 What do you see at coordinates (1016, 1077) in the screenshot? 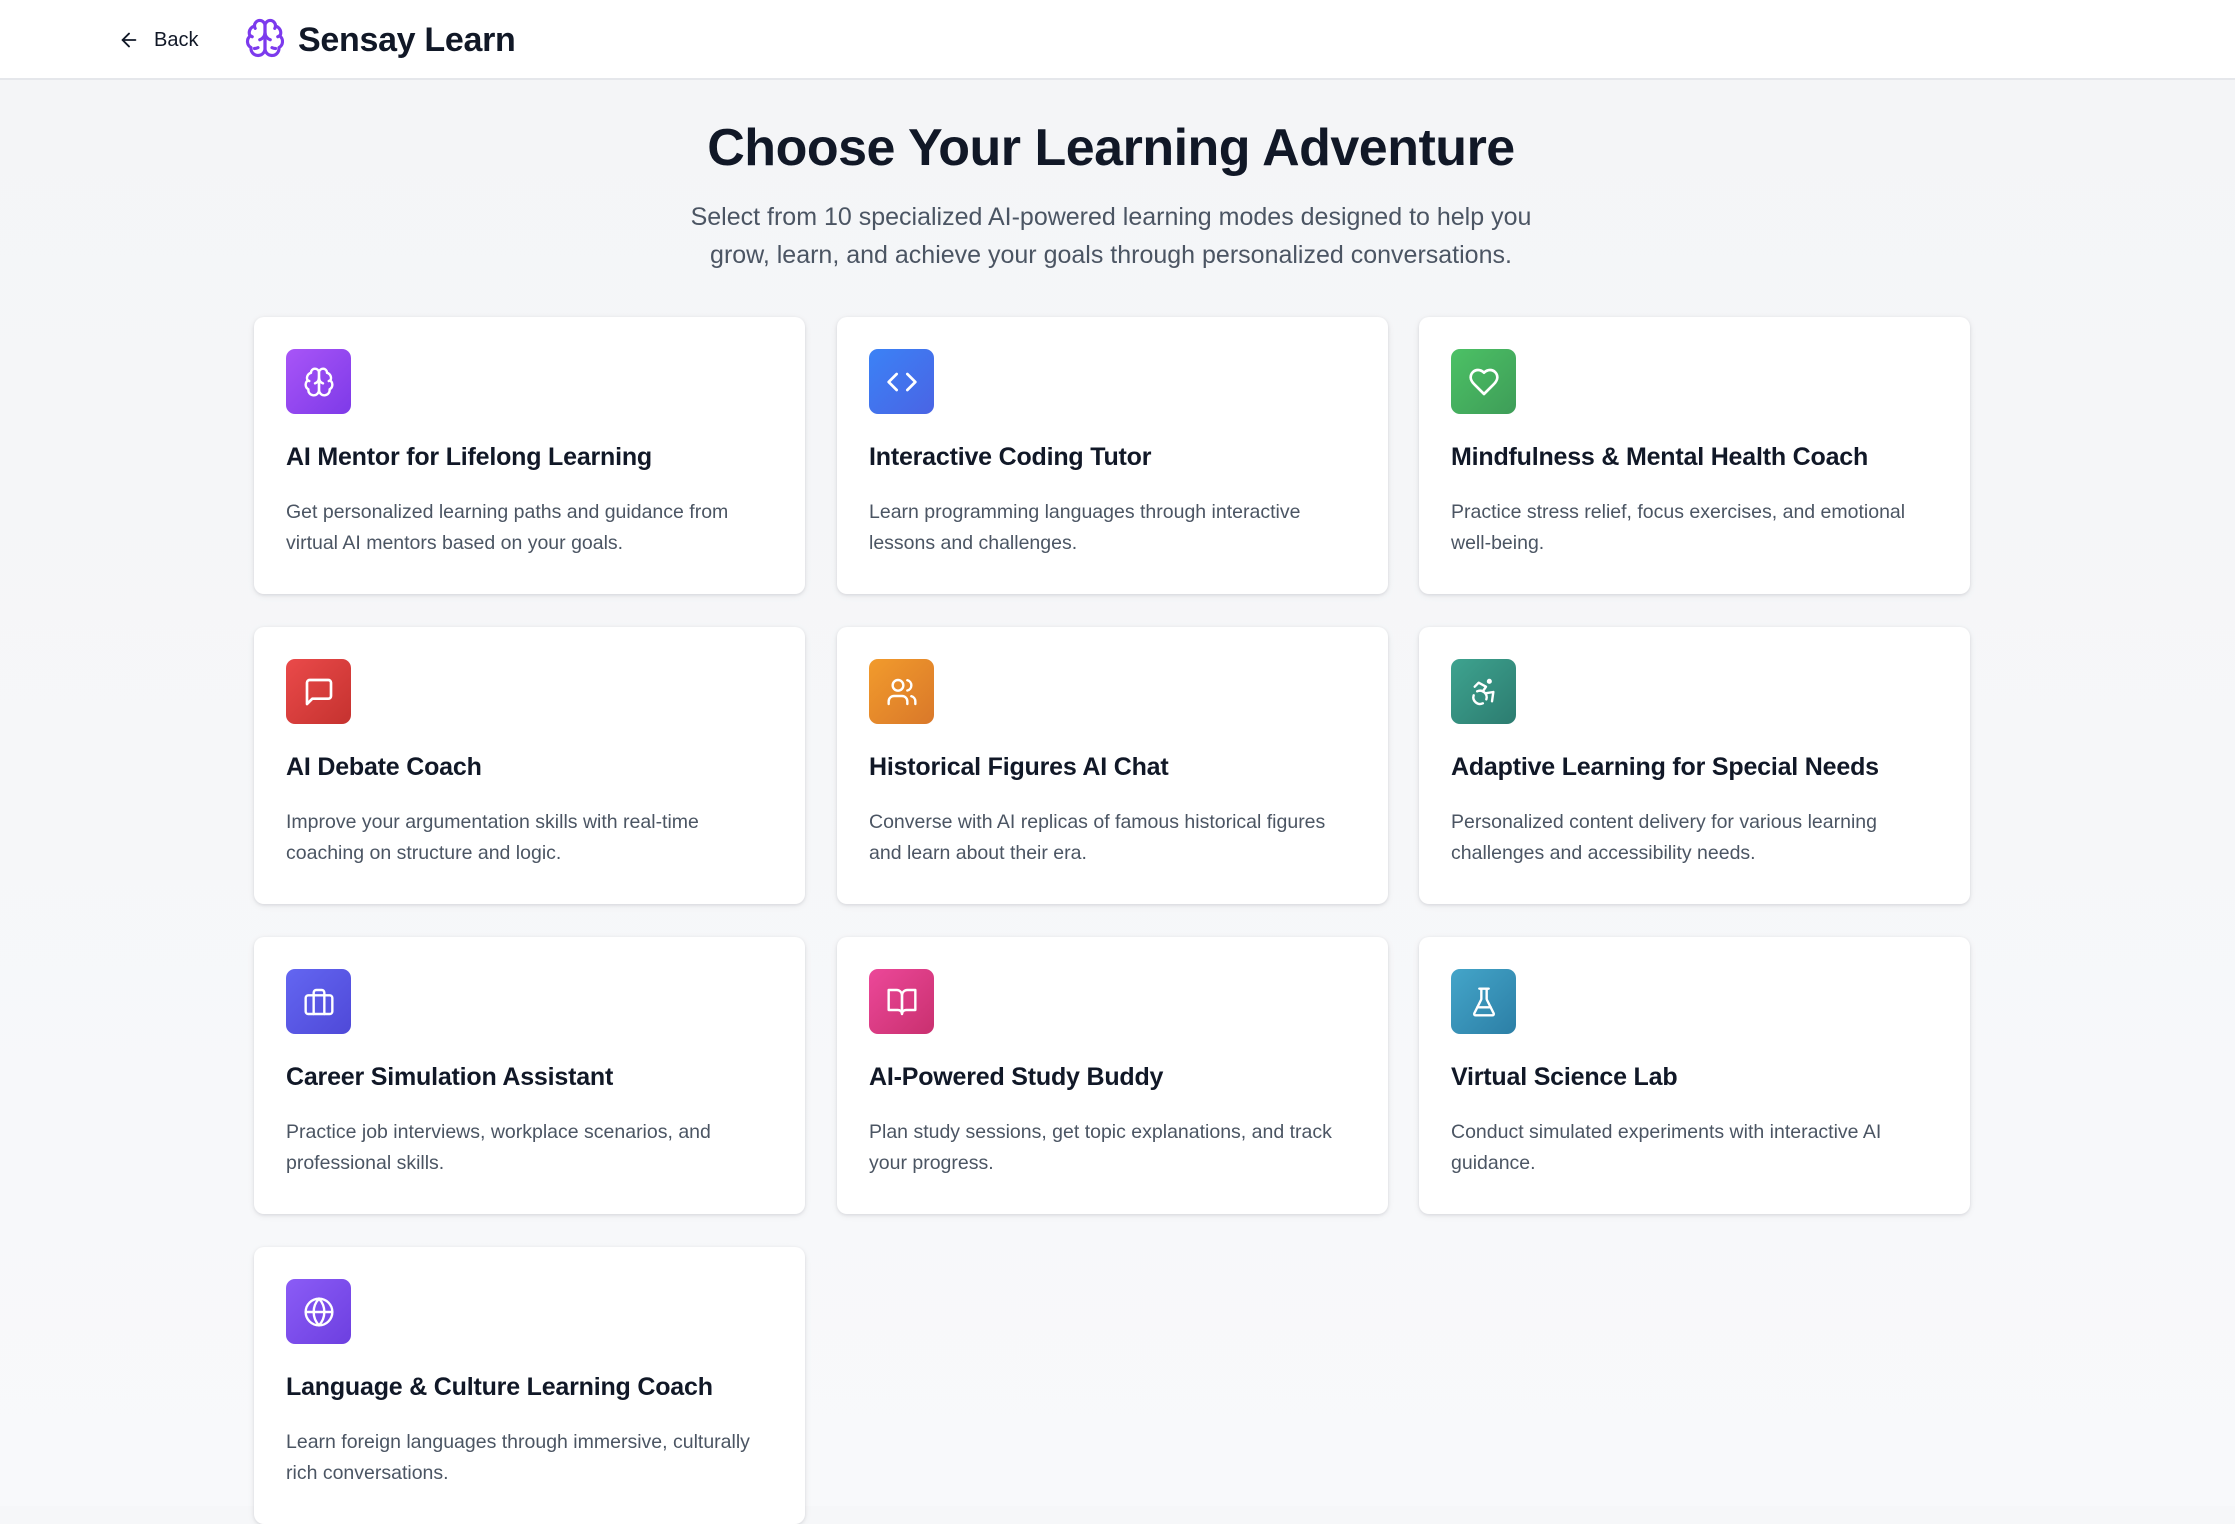
I see `card-title: AI-Powered Study Buddy` at bounding box center [1016, 1077].